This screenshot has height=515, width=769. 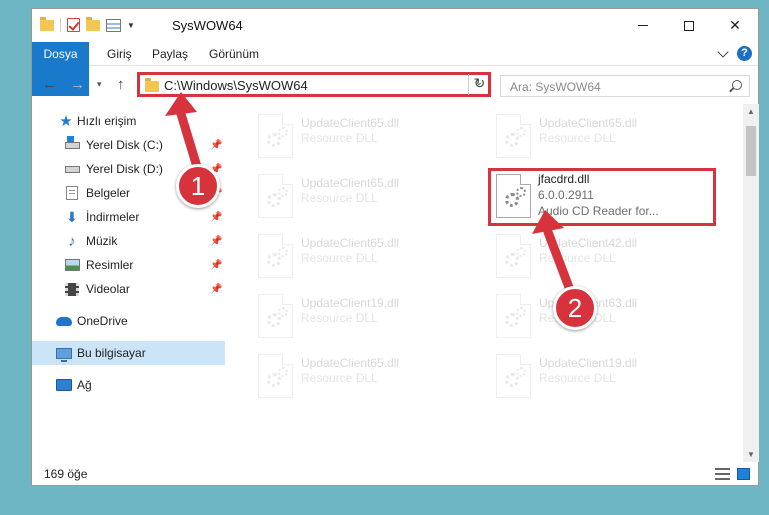 I want to click on scrollbar-thumb, so click(x=751, y=151).